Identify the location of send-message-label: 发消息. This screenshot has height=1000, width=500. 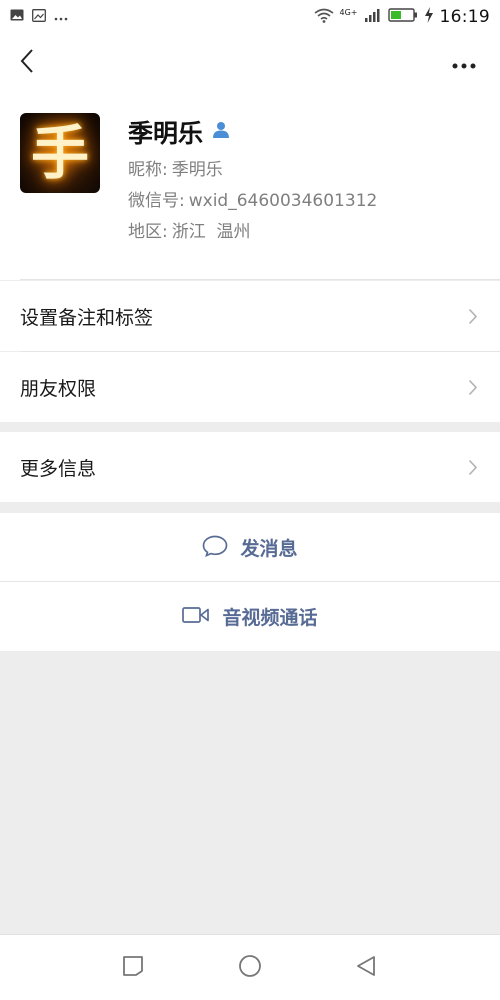
(269, 549).